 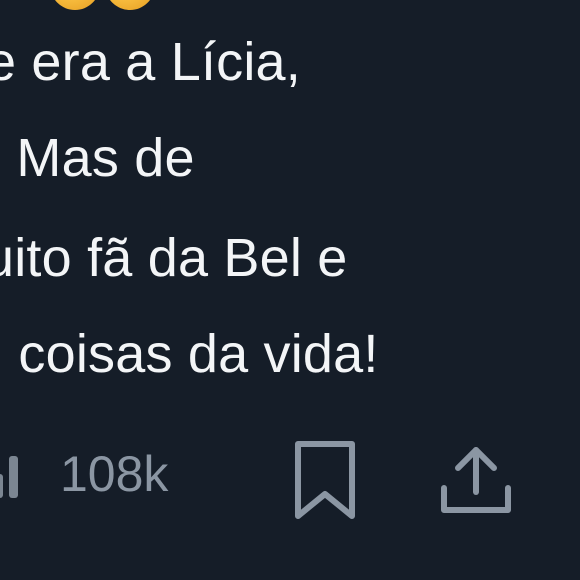 What do you see at coordinates (174, 258) in the screenshot?
I see `tweet-text-line: uito fã da Bel e` at bounding box center [174, 258].